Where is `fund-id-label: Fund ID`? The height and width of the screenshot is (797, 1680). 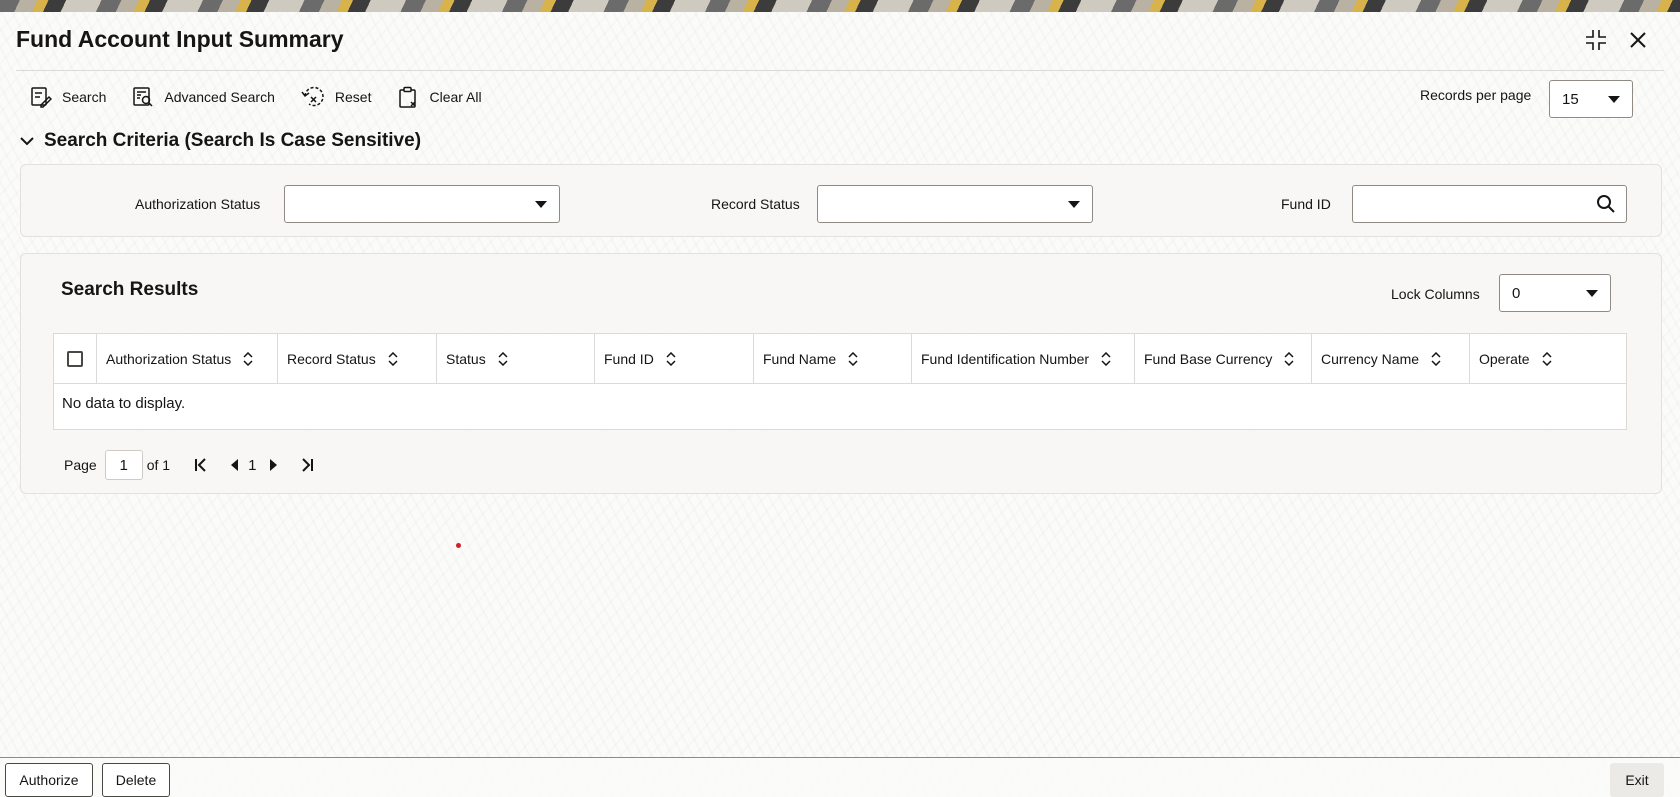
fund-id-label: Fund ID is located at coordinates (1306, 204).